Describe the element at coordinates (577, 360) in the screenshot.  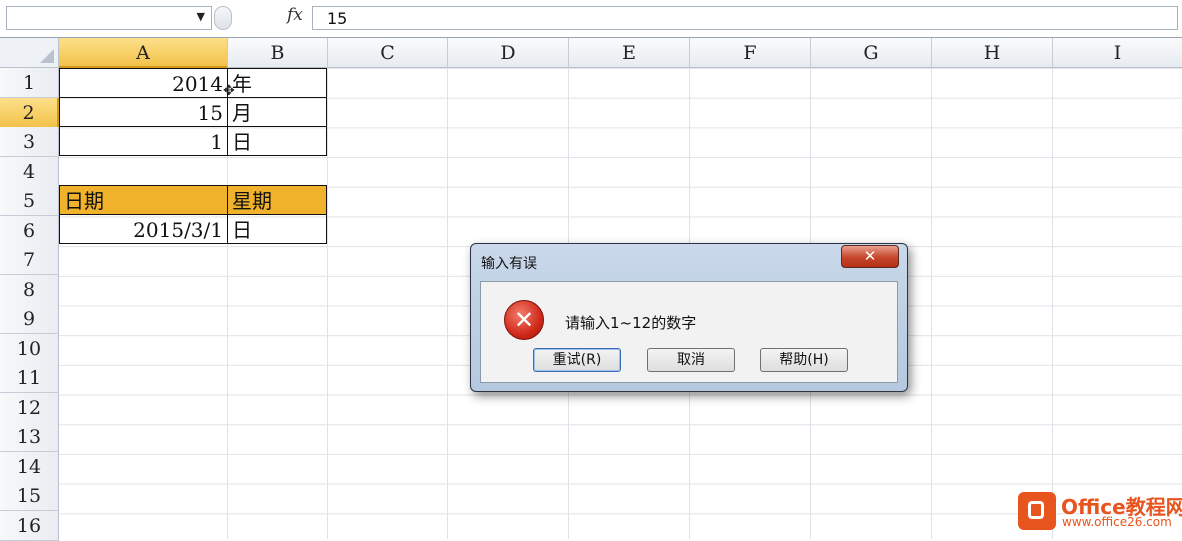
I see `retry-button: 重试(R)` at that location.